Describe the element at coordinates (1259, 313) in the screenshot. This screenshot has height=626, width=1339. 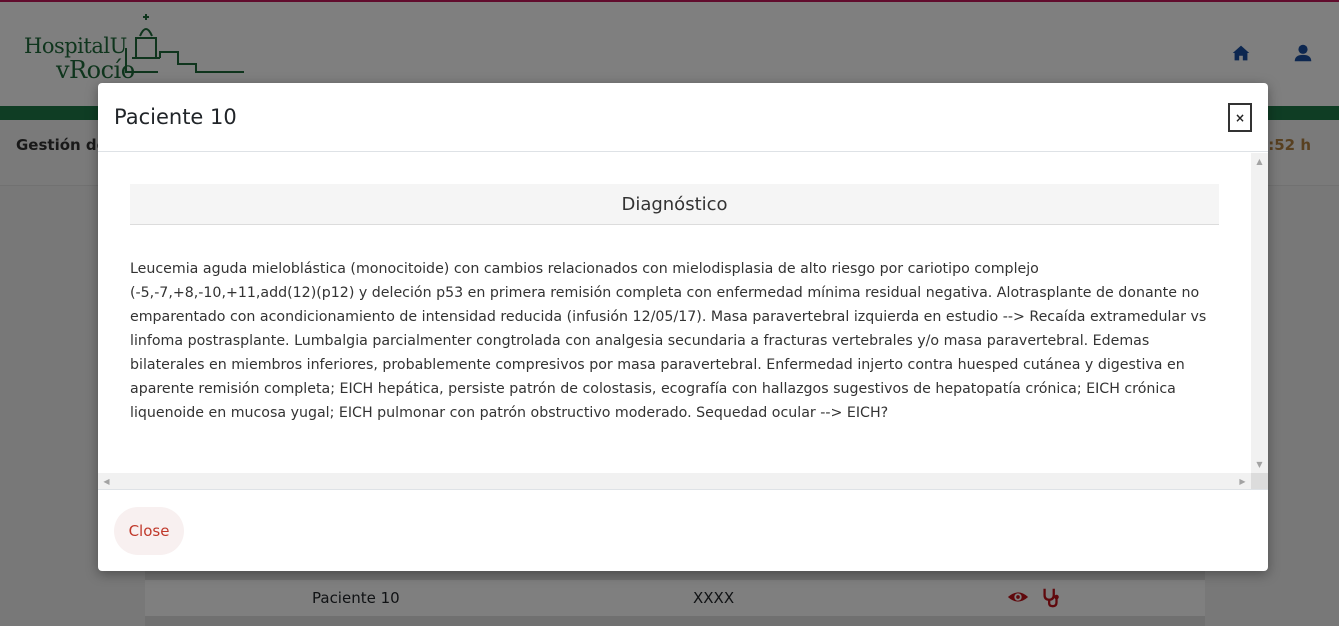
I see `vertical-scrollbar: ▲ ▼` at that location.